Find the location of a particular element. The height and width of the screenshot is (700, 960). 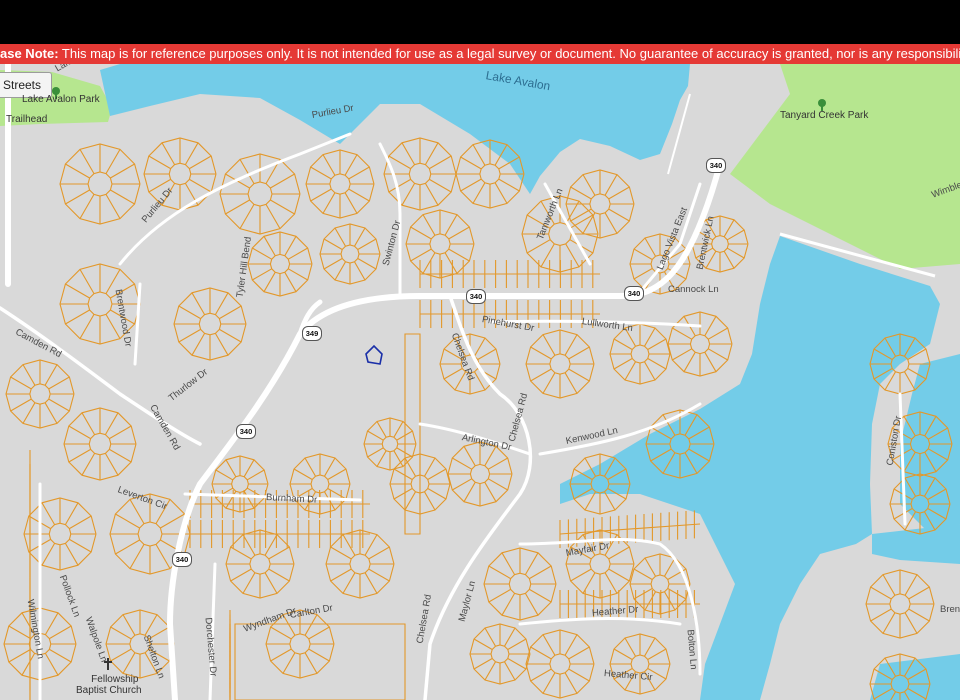

top-bar is located at coordinates (480, 22).